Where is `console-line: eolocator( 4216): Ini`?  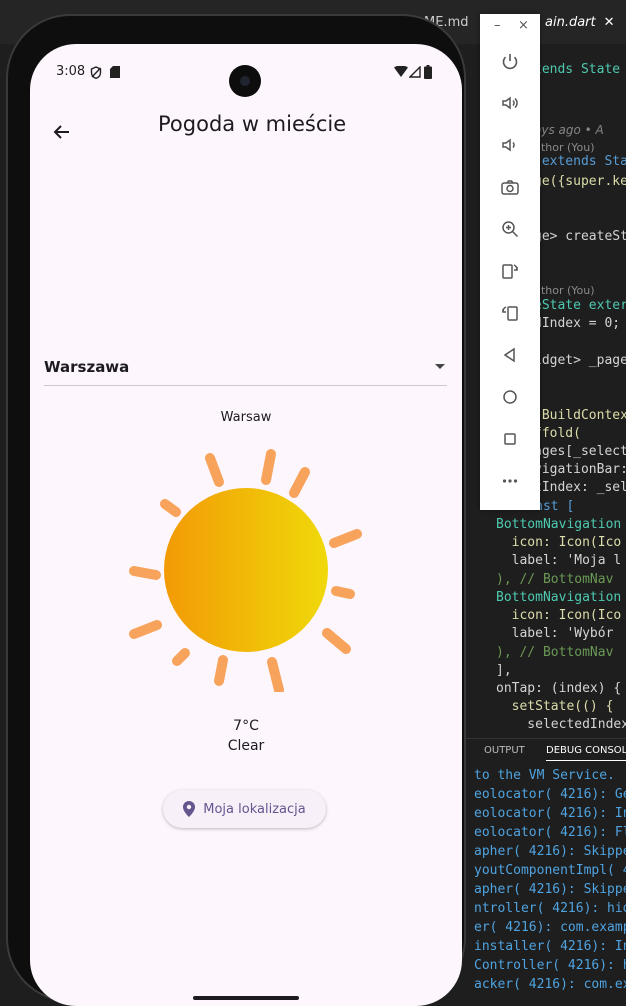
console-line: eolocator( 4216): Ini is located at coordinates (550, 813).